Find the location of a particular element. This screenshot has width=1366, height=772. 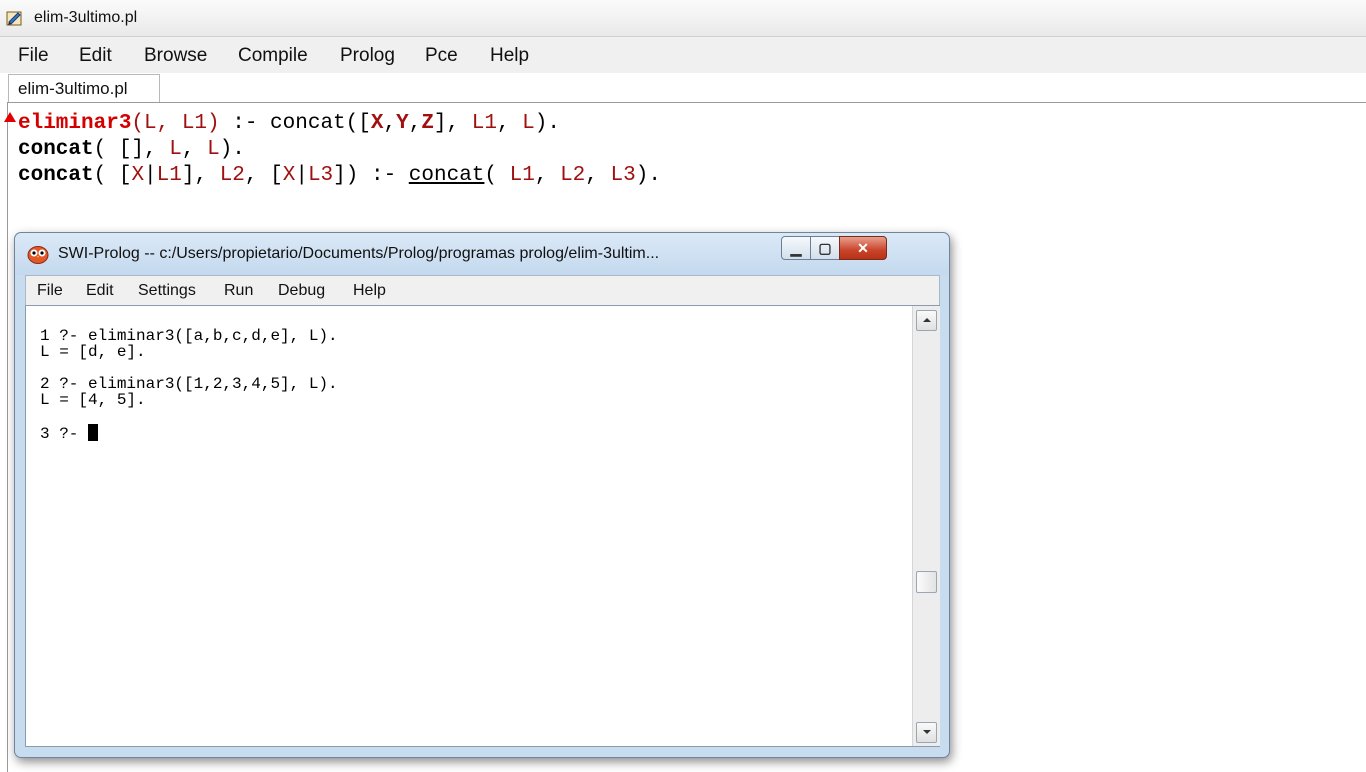

swi-menu-settings: Settings is located at coordinates (167, 291).